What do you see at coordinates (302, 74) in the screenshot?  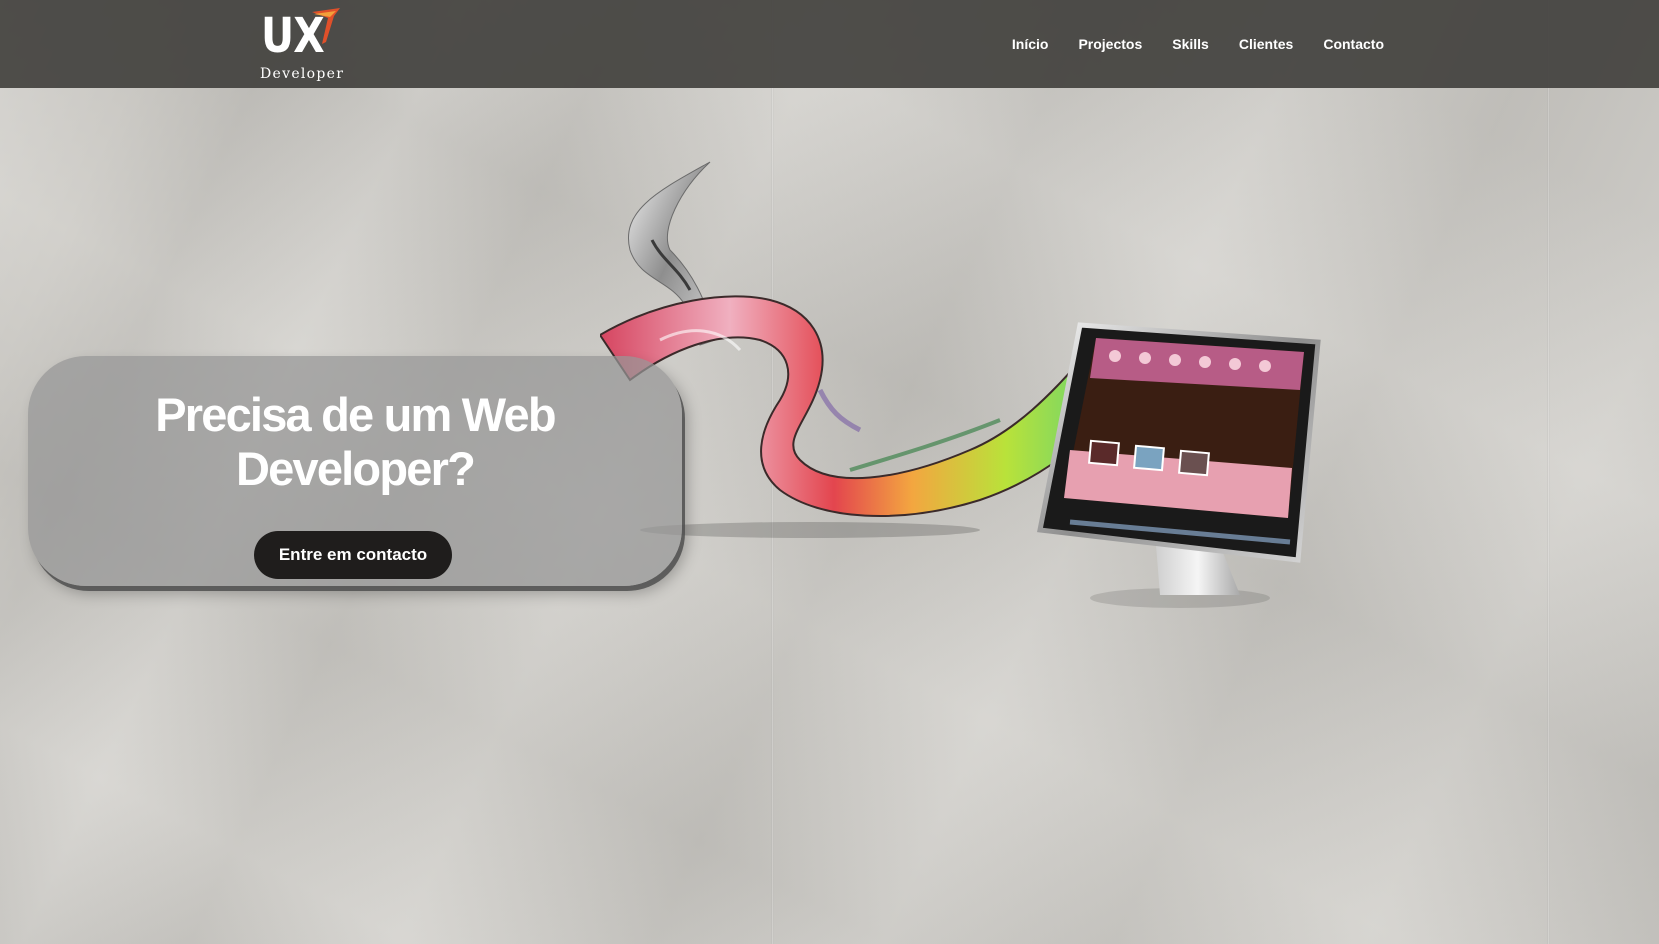 I see `logo-subtitle: Developer` at bounding box center [302, 74].